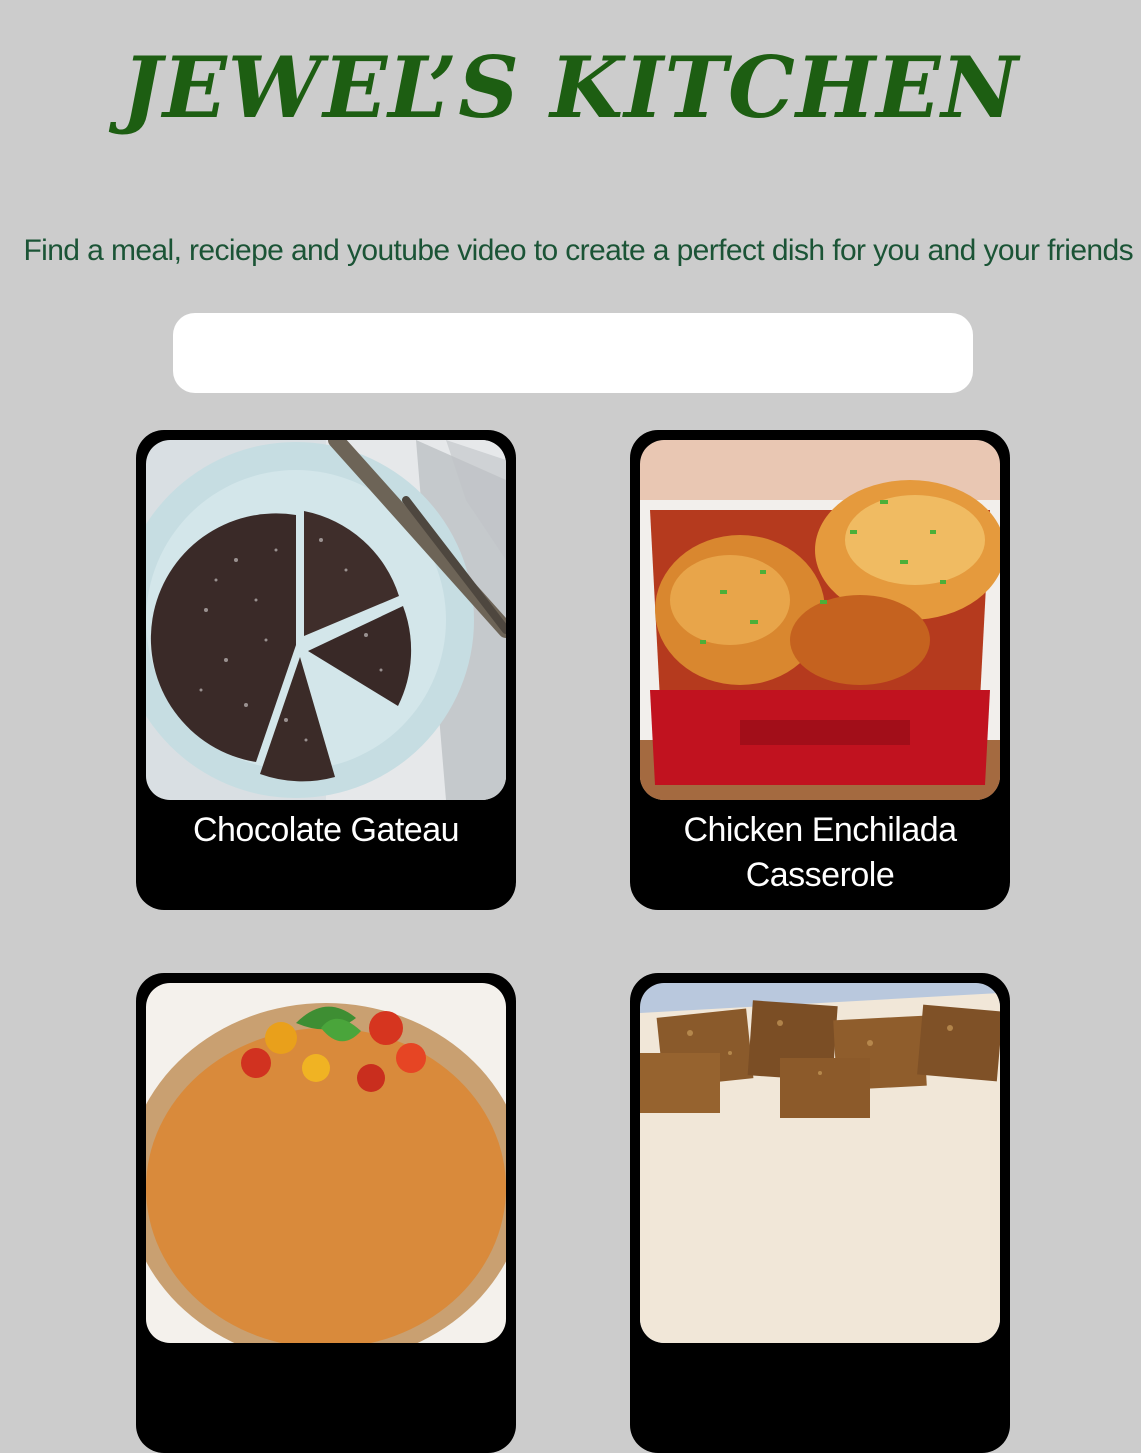 The image size is (1141, 1453). Describe the element at coordinates (573, 353) in the screenshot. I see `search-input` at that location.